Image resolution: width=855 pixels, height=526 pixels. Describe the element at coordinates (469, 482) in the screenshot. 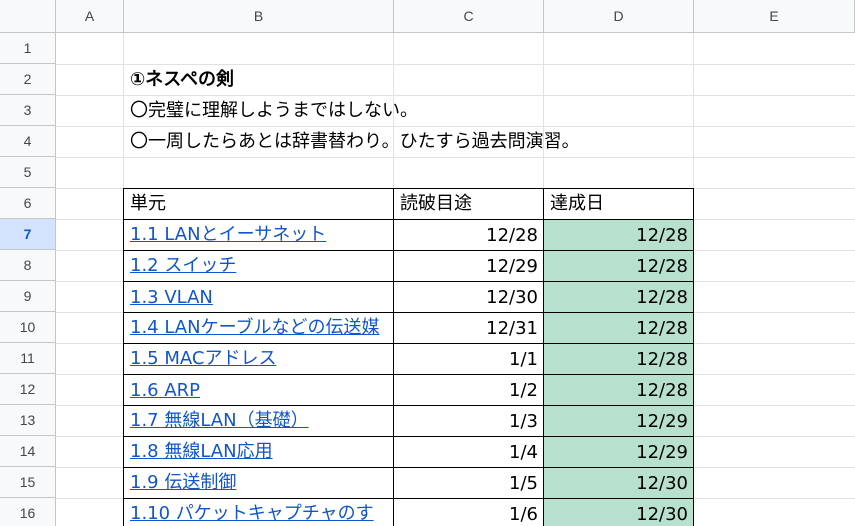

I see `target-date: 1/5` at that location.